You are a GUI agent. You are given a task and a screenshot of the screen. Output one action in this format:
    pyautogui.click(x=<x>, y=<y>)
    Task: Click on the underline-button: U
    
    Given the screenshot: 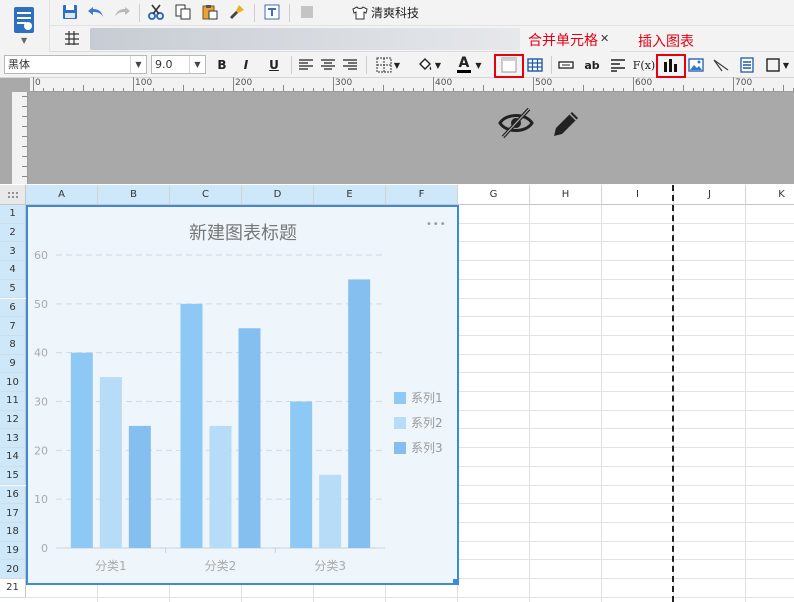 What is the action you would take?
    pyautogui.click(x=274, y=65)
    